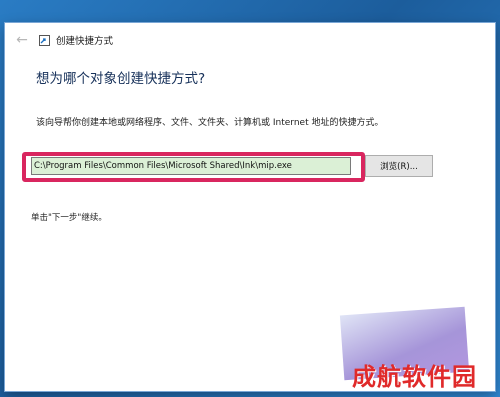 The image size is (500, 397). Describe the element at coordinates (414, 376) in the screenshot. I see `watermark-text: 成航软件园` at that location.